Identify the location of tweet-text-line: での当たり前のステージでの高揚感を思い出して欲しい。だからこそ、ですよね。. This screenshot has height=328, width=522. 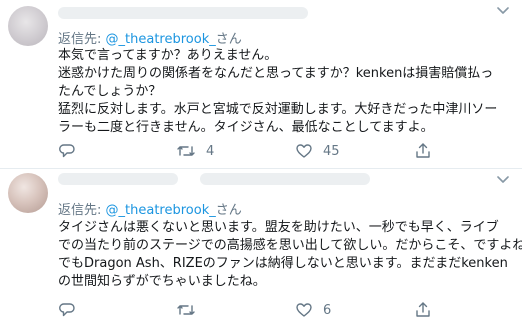
(290, 245).